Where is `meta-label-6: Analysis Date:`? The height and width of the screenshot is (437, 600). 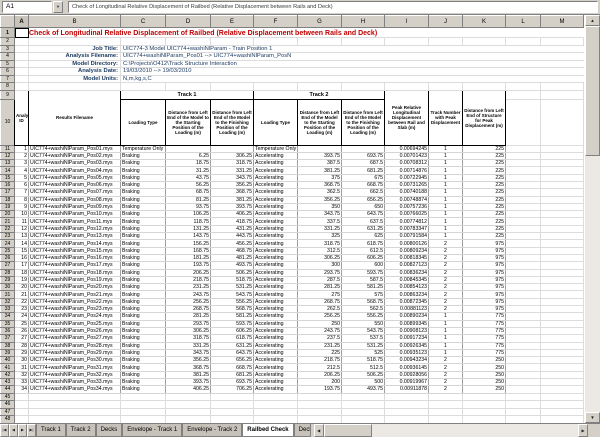
meta-label-6: Analysis Date: is located at coordinates (74, 71).